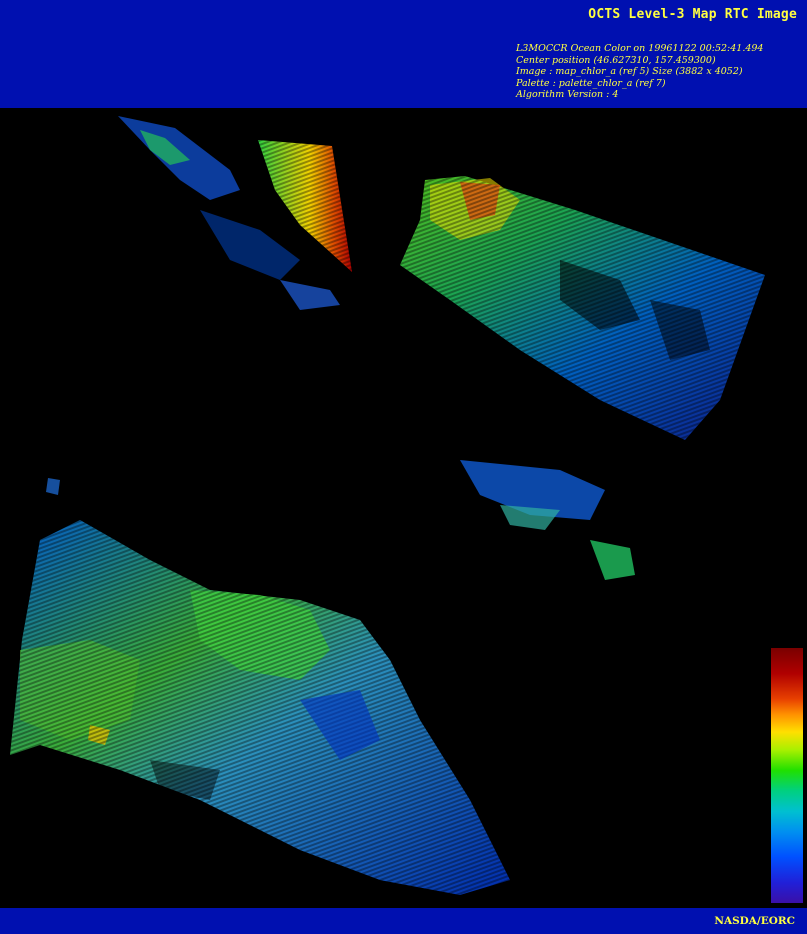 The width and height of the screenshot is (807, 934). Describe the element at coordinates (692, 14) in the screenshot. I see `image-title: OCTS Level-3 Map RTC Image` at that location.